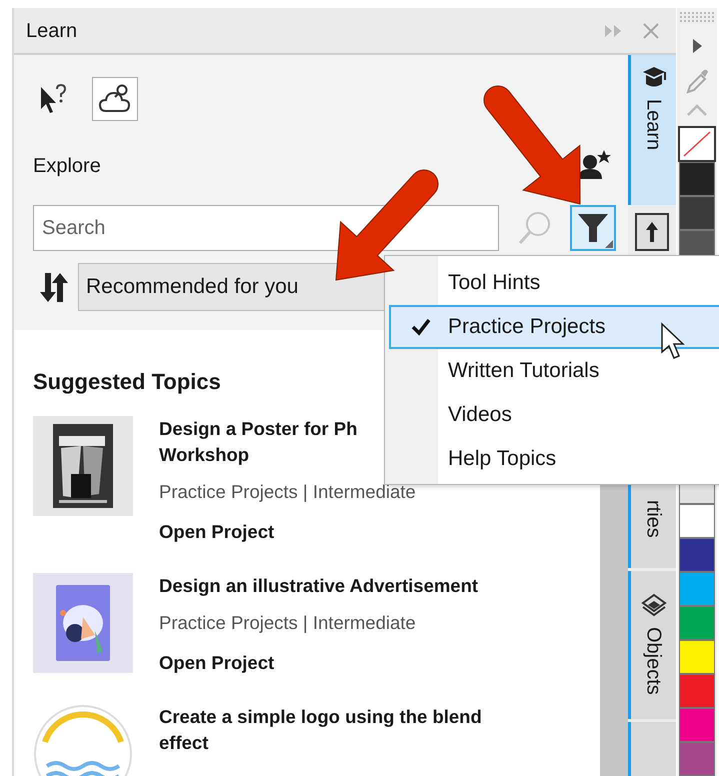 The image size is (719, 776). Describe the element at coordinates (554, 459) in the screenshot. I see `menu-item: Help Topics` at that location.